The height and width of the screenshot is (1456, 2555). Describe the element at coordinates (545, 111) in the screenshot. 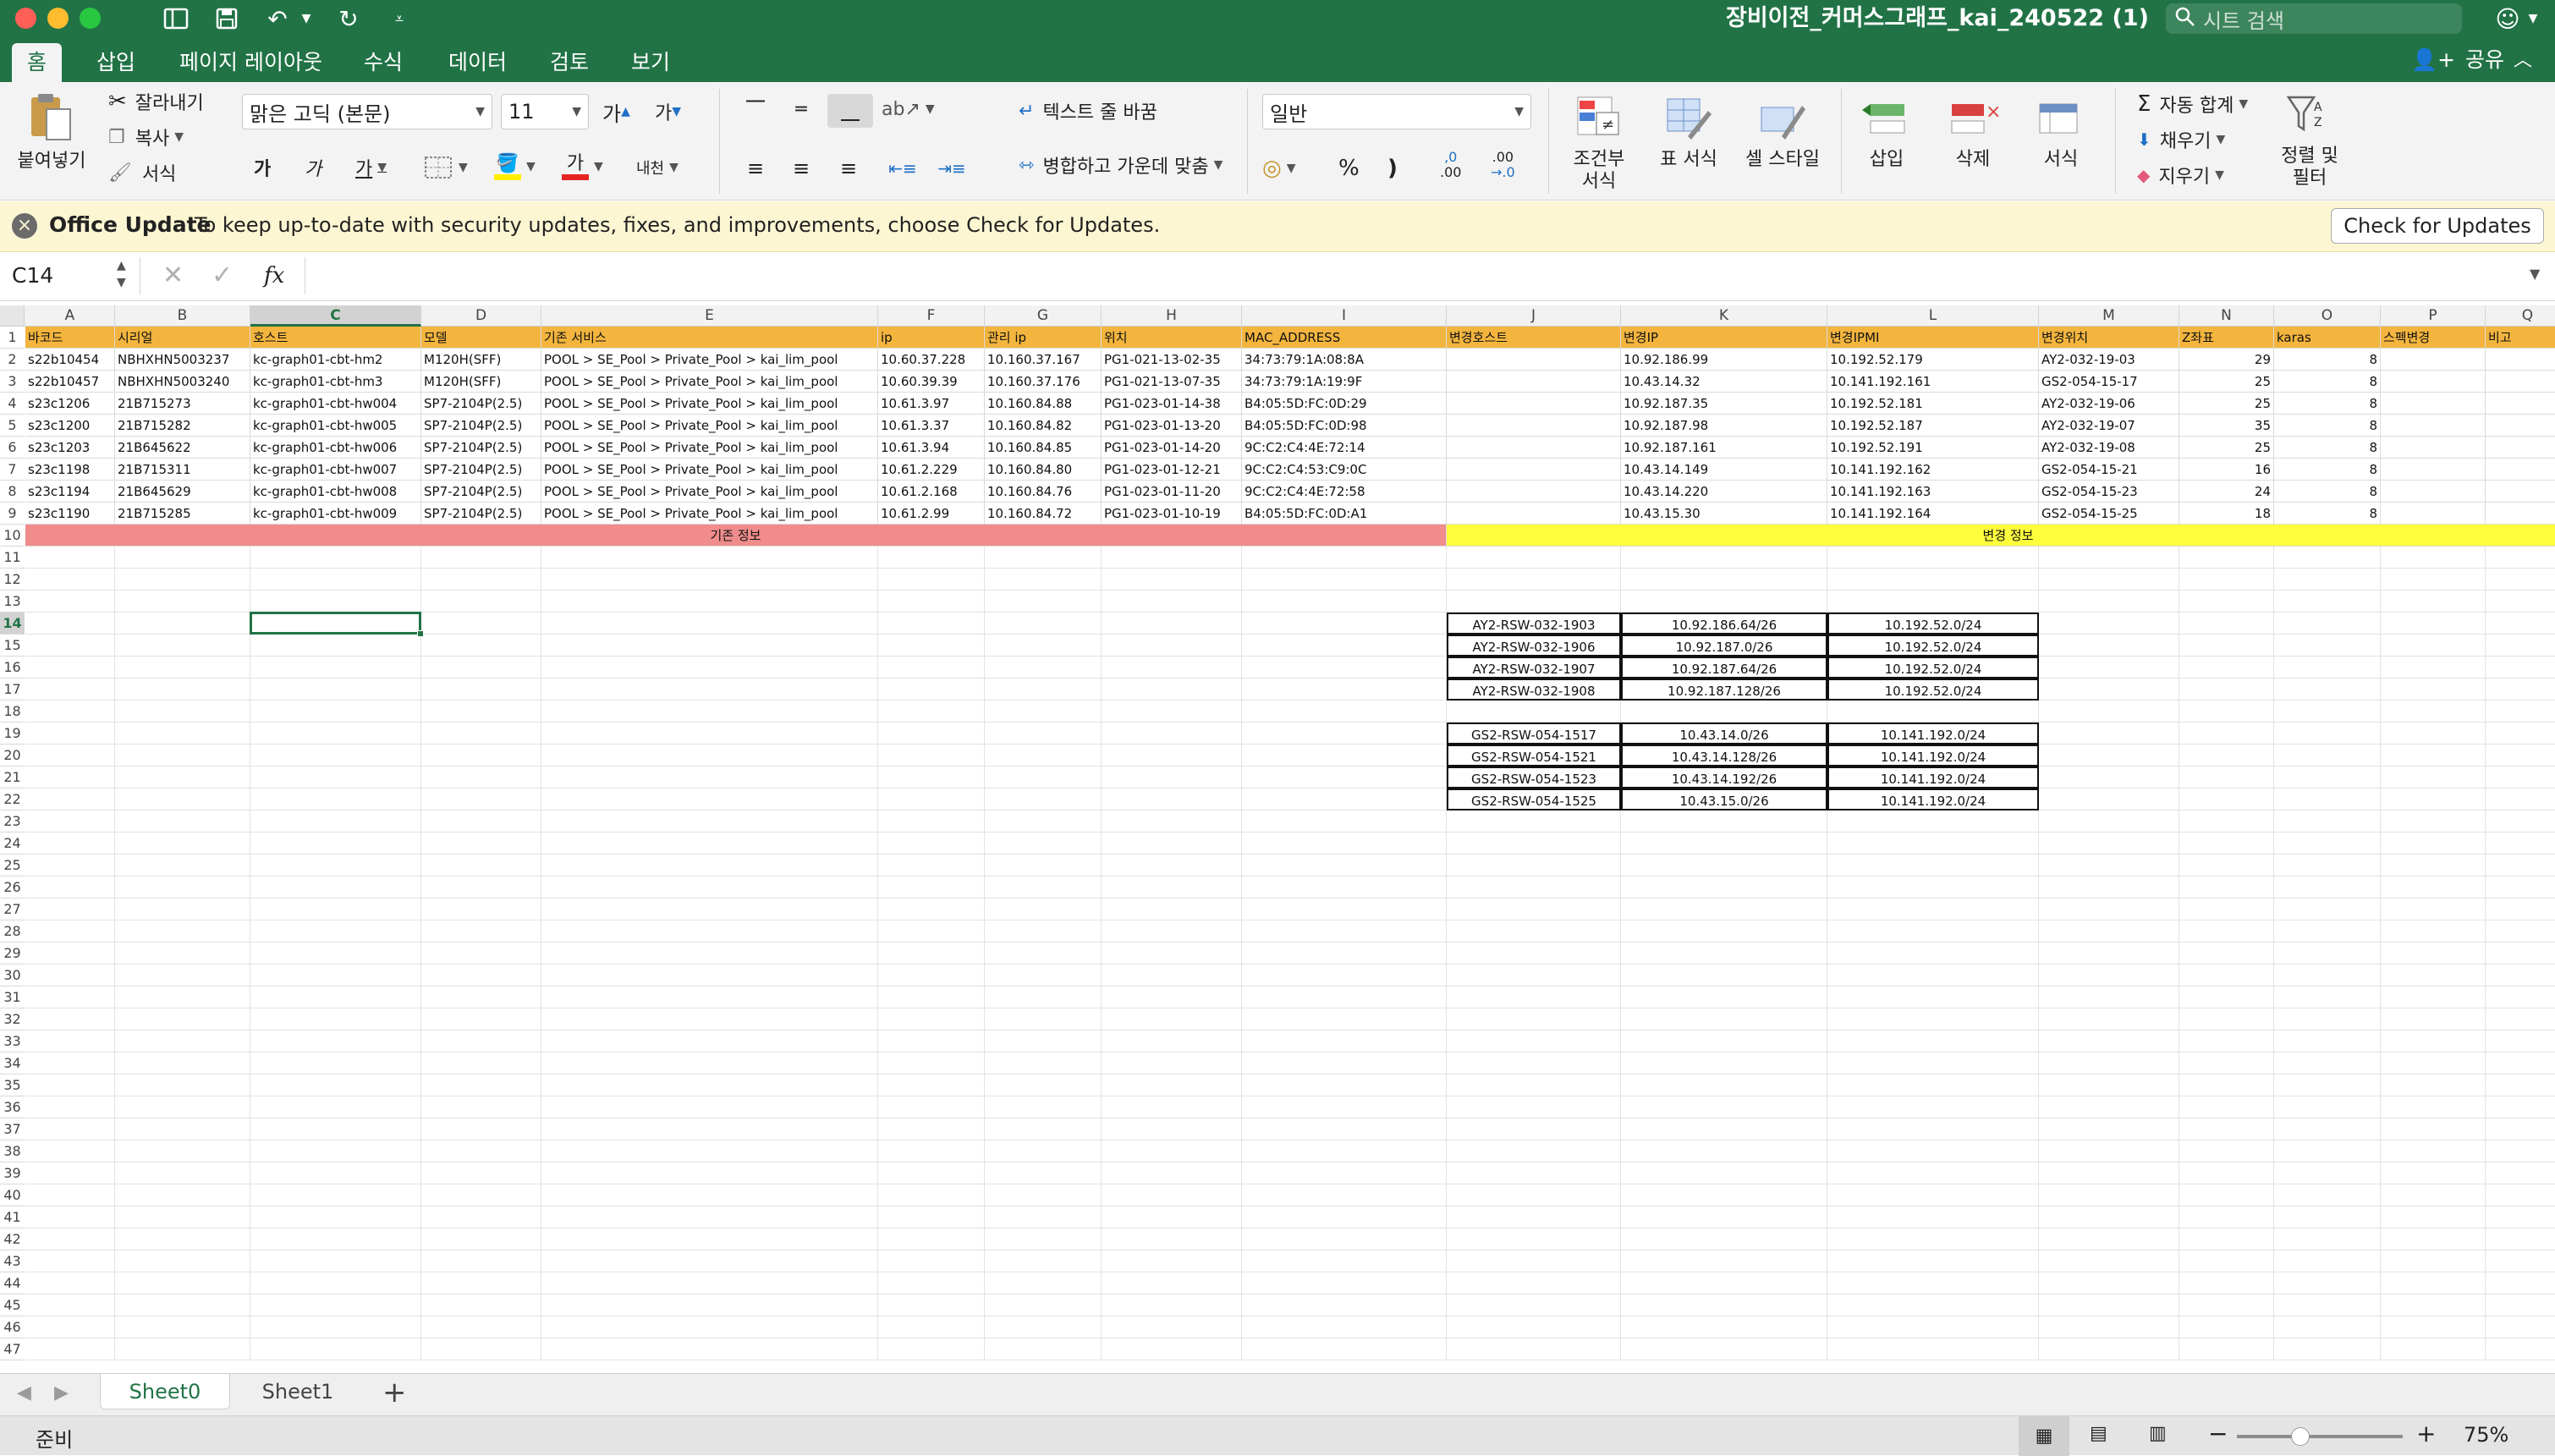

I see `font-size-select: 11 ▼` at that location.